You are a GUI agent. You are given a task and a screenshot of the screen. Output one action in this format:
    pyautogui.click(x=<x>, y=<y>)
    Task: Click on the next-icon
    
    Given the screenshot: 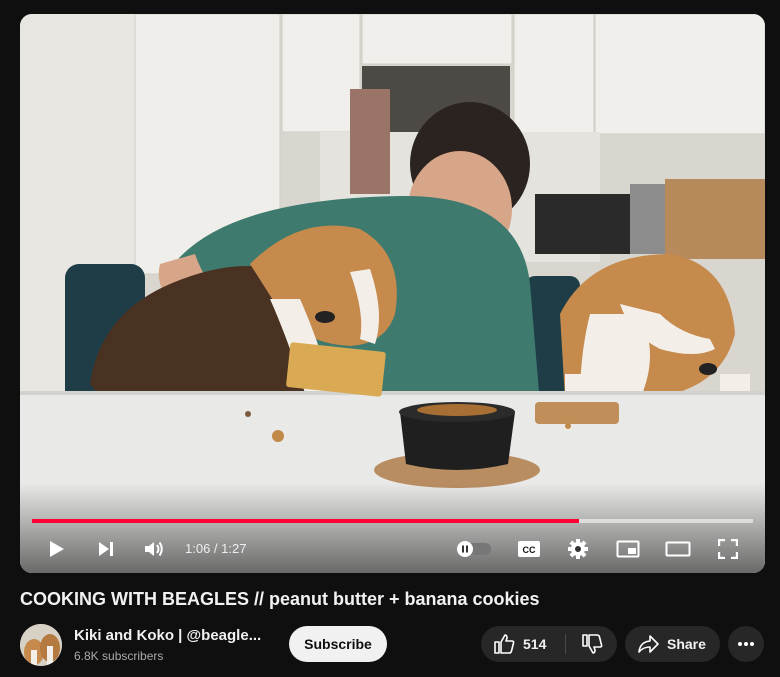 What is the action you would take?
    pyautogui.click(x=106, y=549)
    